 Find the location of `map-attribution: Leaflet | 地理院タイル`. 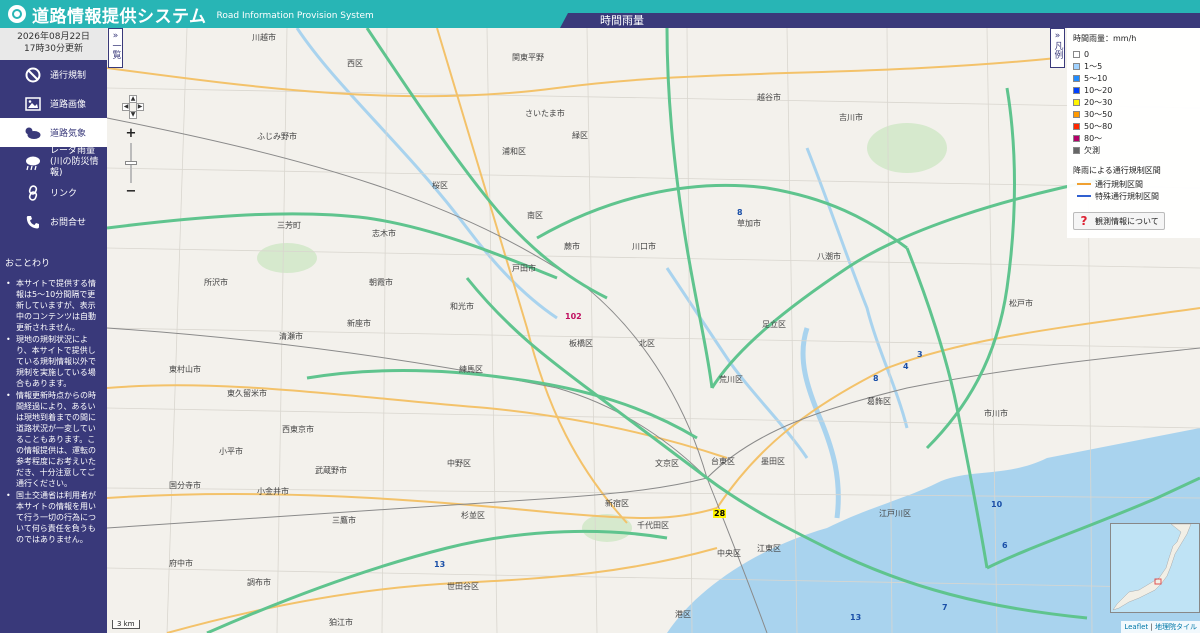

map-attribution: Leaflet | 地理院タイル is located at coordinates (1160, 627).